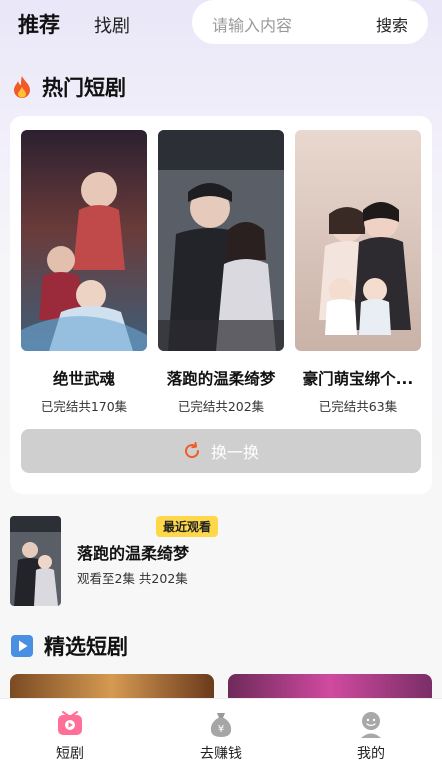 This screenshot has width=442, height=766. I want to click on selected-section-header: 精选短剧, so click(69, 646).